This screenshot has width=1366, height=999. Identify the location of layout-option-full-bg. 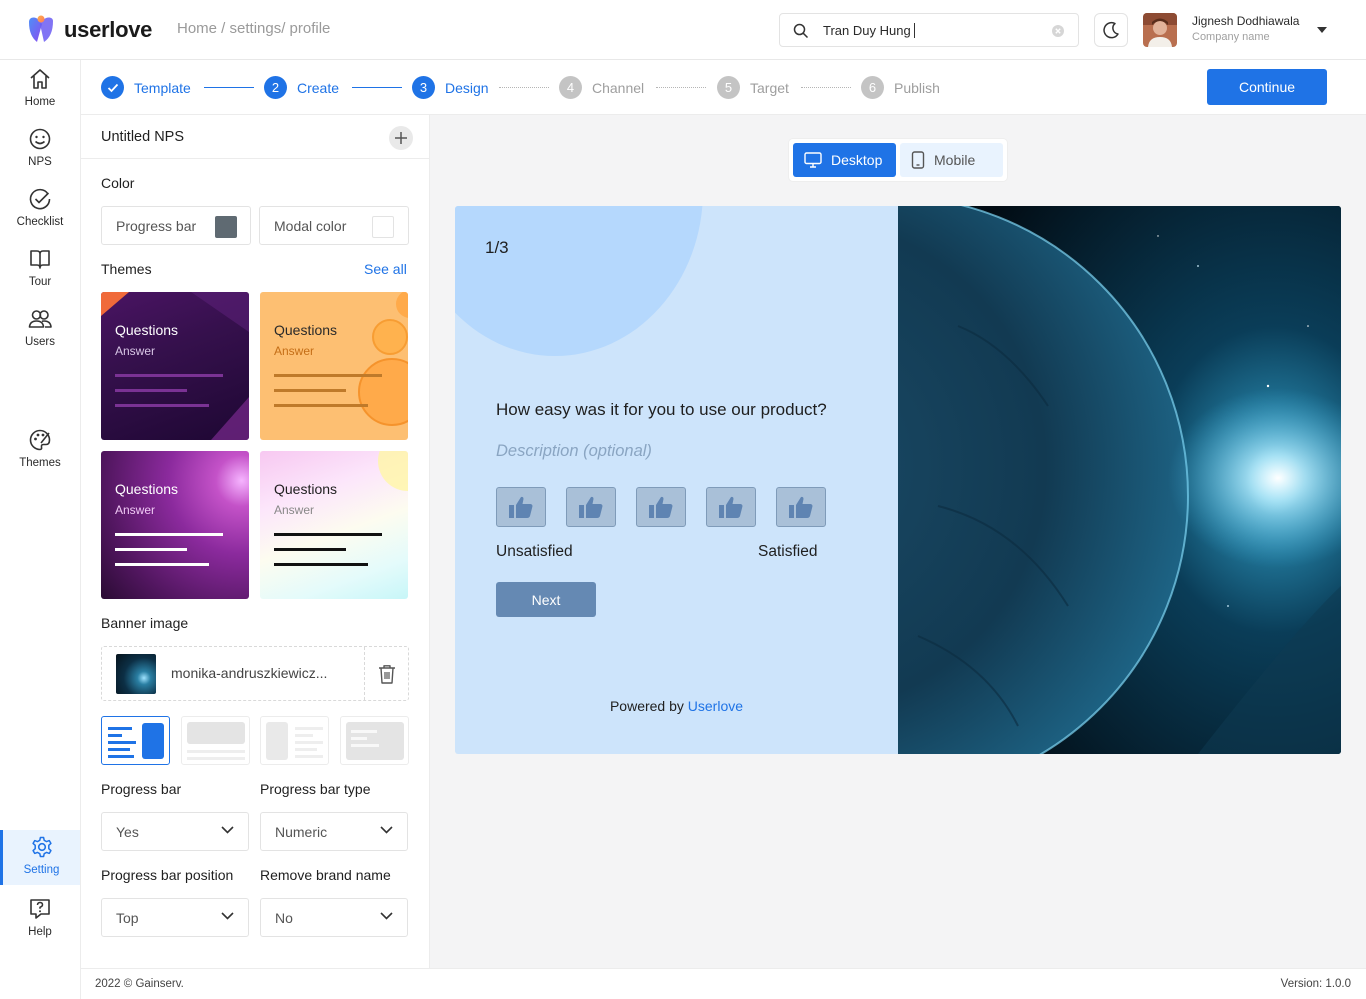
(374, 740).